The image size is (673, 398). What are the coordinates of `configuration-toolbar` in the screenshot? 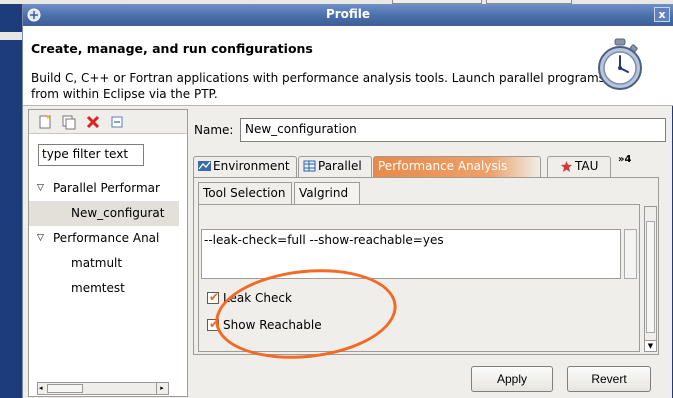 It's located at (108, 122).